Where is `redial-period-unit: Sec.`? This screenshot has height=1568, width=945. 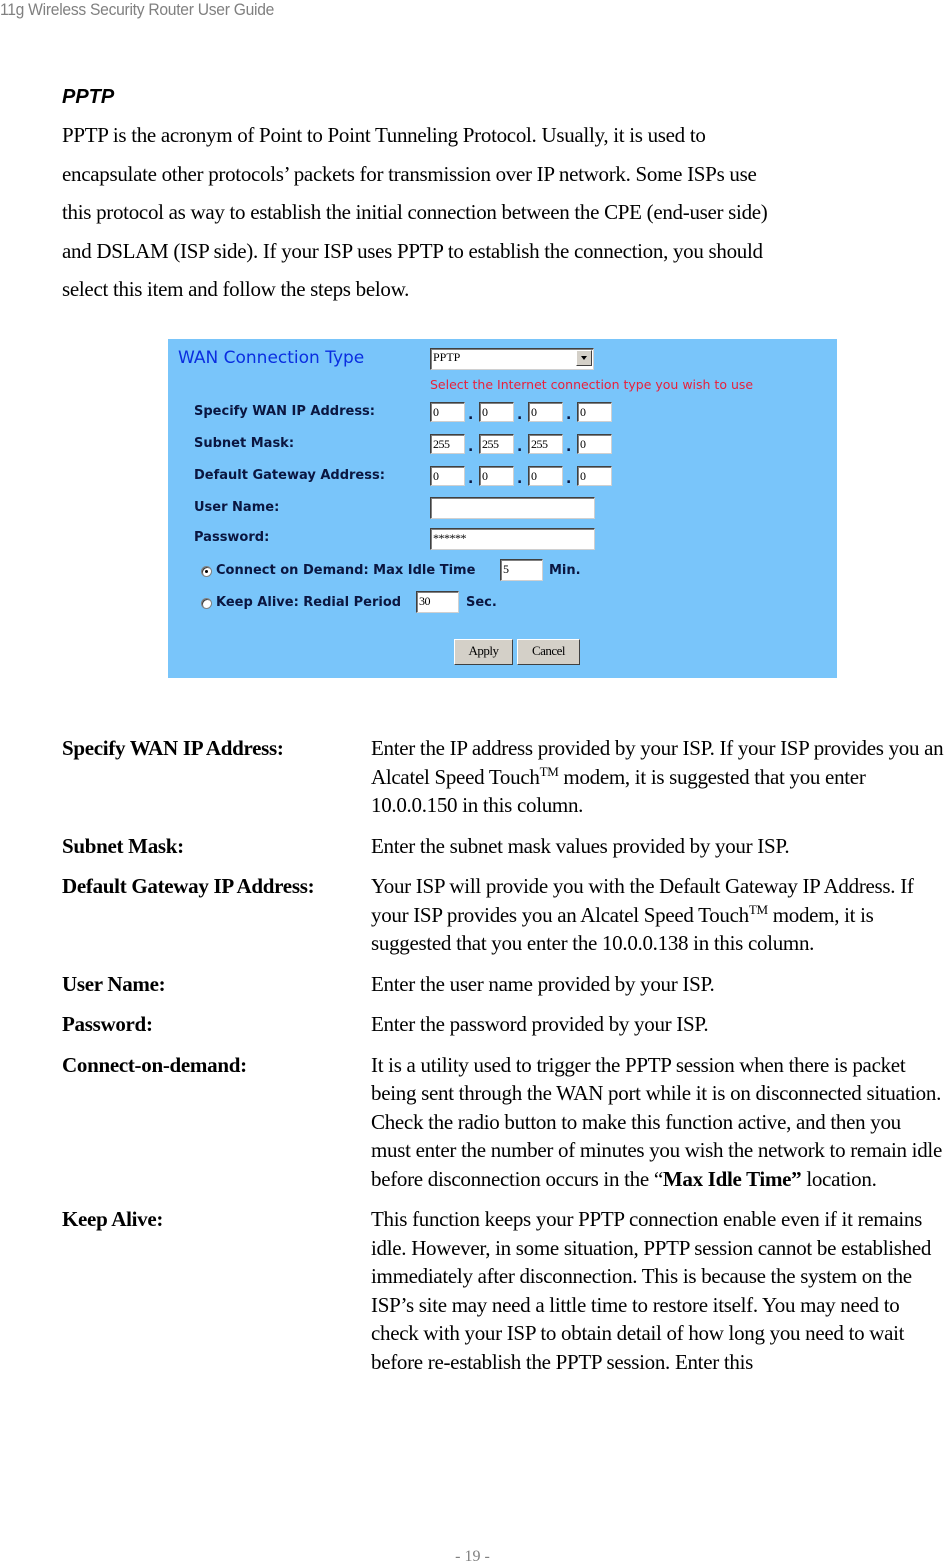
redial-period-unit: Sec. is located at coordinates (481, 602).